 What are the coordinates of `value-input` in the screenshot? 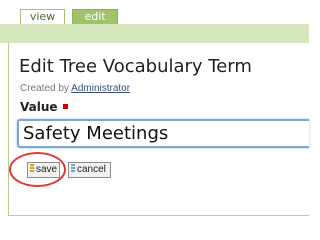 It's located at (163, 133).